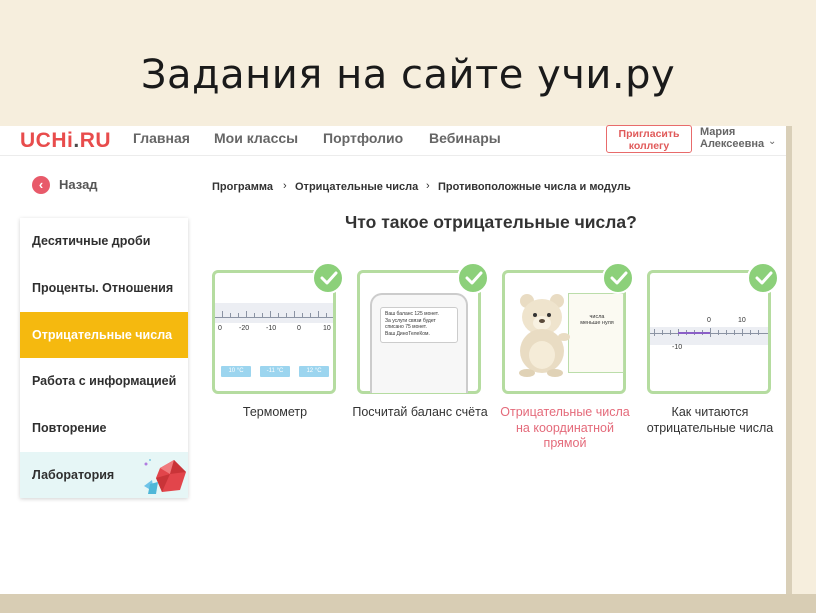 Image resolution: width=816 pixels, height=613 pixels. What do you see at coordinates (356, 187) in the screenshot?
I see `breadcrumb-negative-numbers: Отрицательные числа` at bounding box center [356, 187].